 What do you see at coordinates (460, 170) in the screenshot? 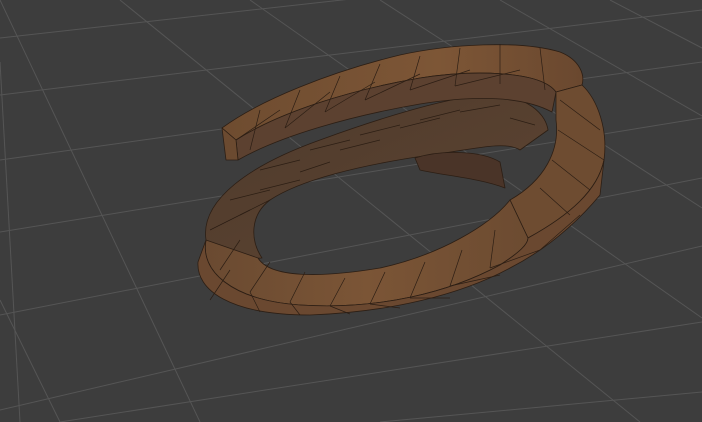
I see `ring-inner-notch` at bounding box center [460, 170].